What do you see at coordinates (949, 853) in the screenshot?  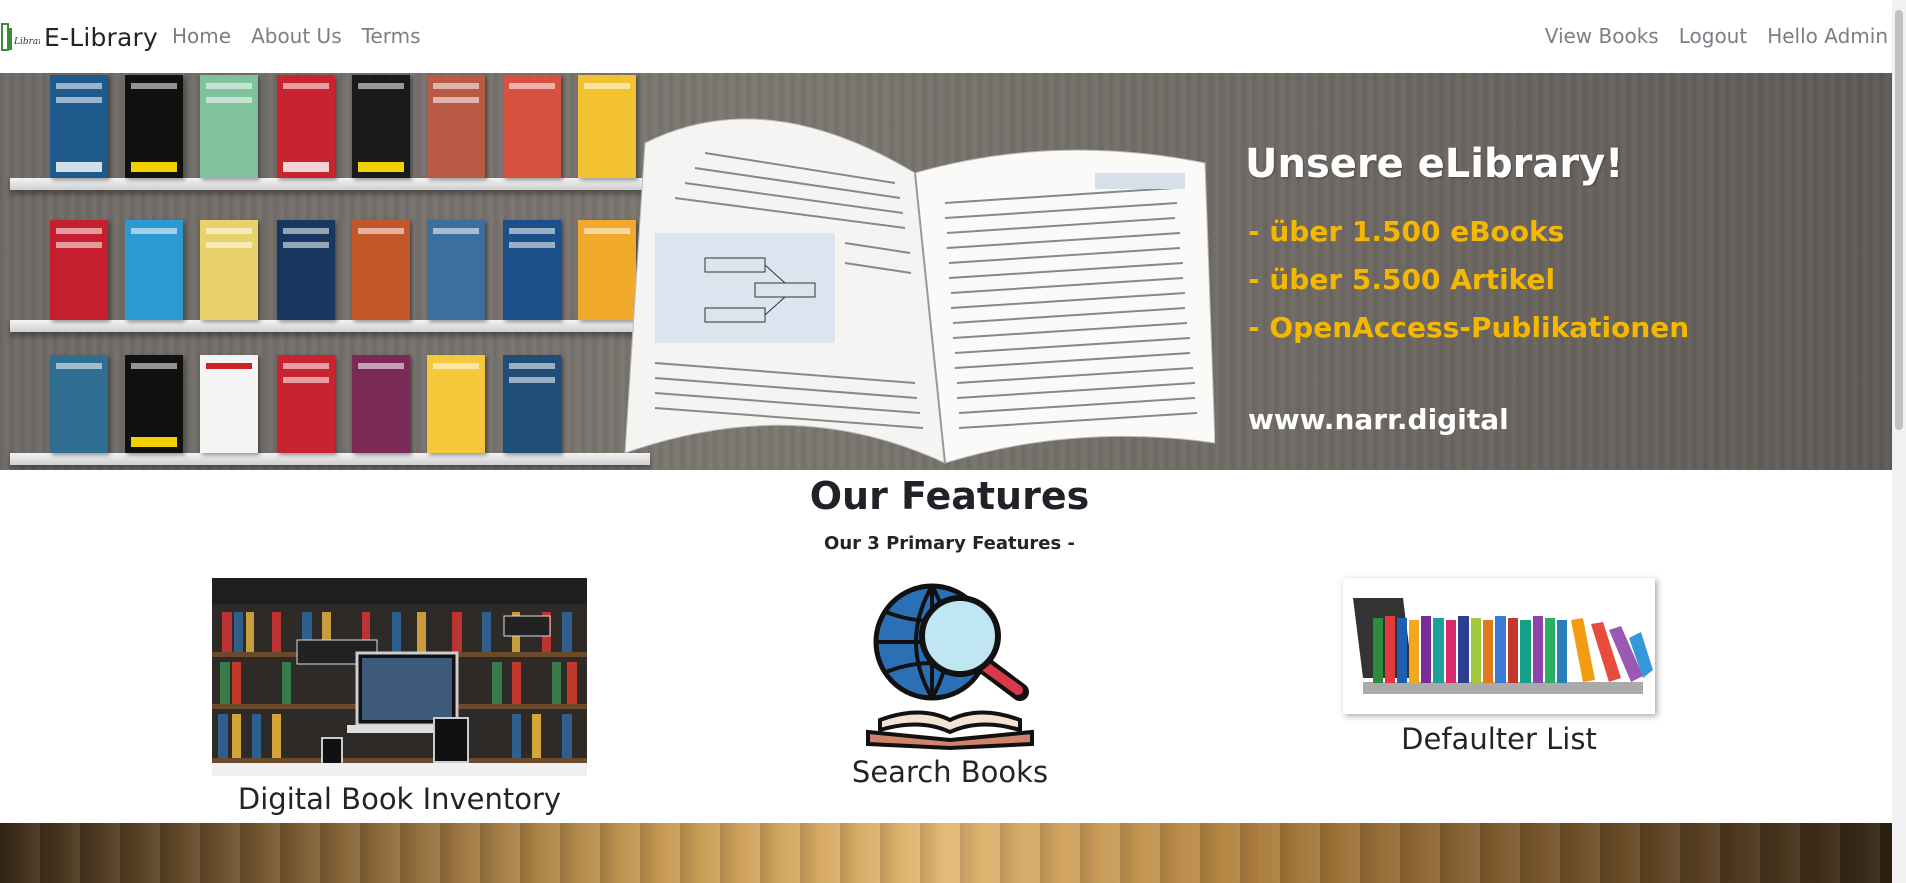 I see `bottom-library-banner` at bounding box center [949, 853].